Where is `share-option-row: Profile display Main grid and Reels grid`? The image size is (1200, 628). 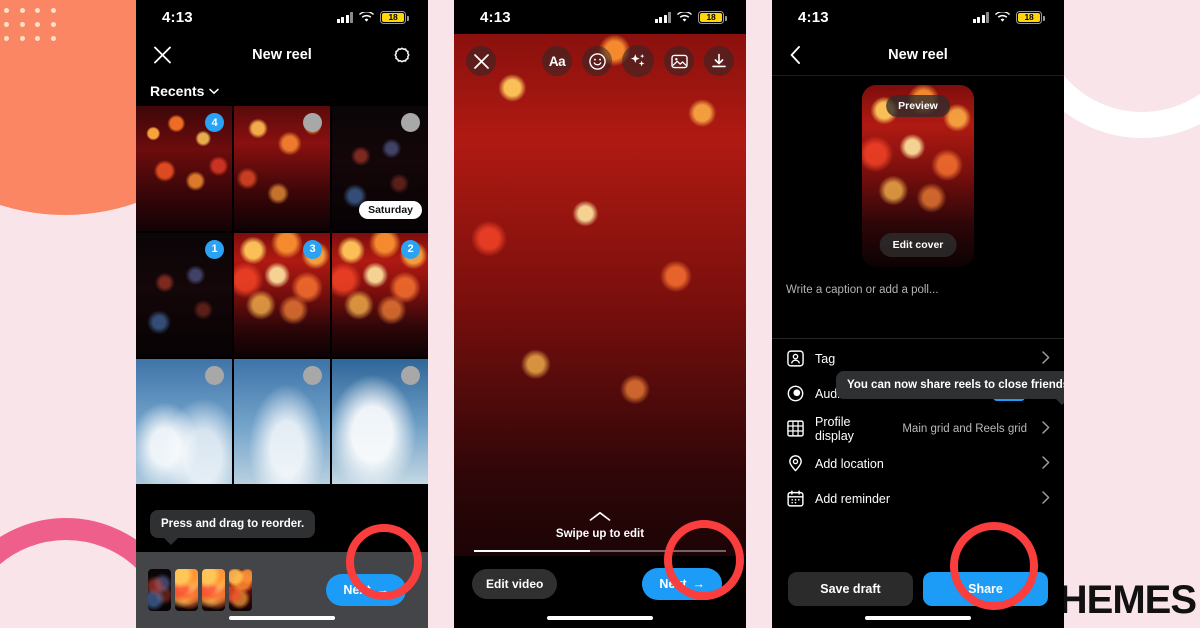 share-option-row: Profile display Main grid and Reels grid is located at coordinates (918, 428).